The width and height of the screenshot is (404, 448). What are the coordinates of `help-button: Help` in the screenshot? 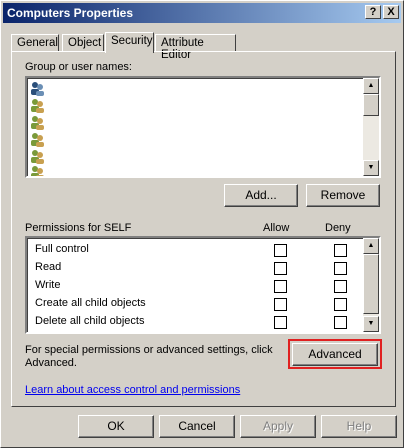 It's located at (359, 426).